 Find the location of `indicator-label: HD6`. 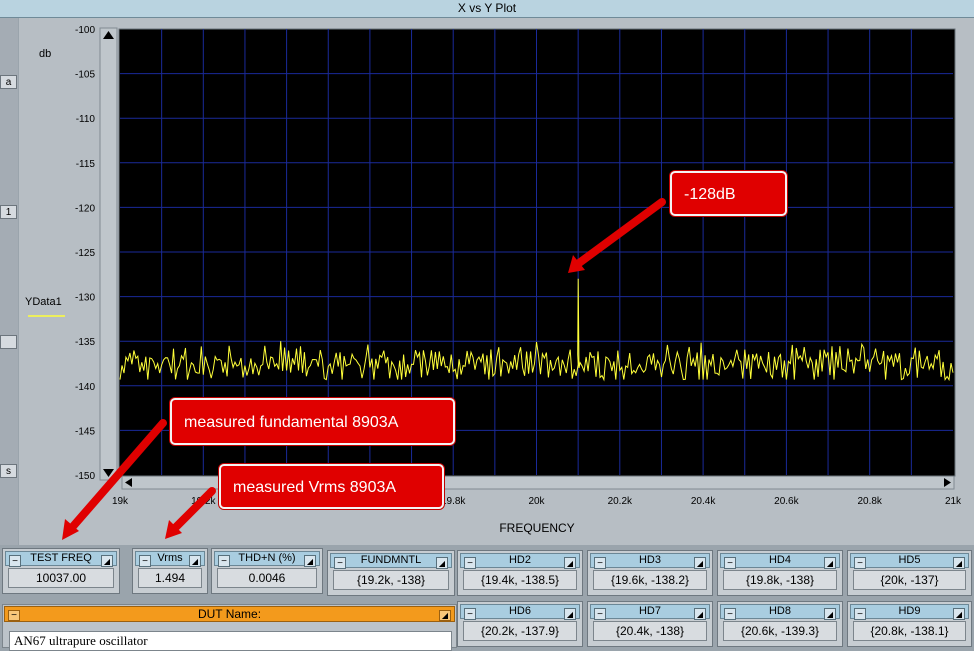

indicator-label: HD6 is located at coordinates (519, 611).